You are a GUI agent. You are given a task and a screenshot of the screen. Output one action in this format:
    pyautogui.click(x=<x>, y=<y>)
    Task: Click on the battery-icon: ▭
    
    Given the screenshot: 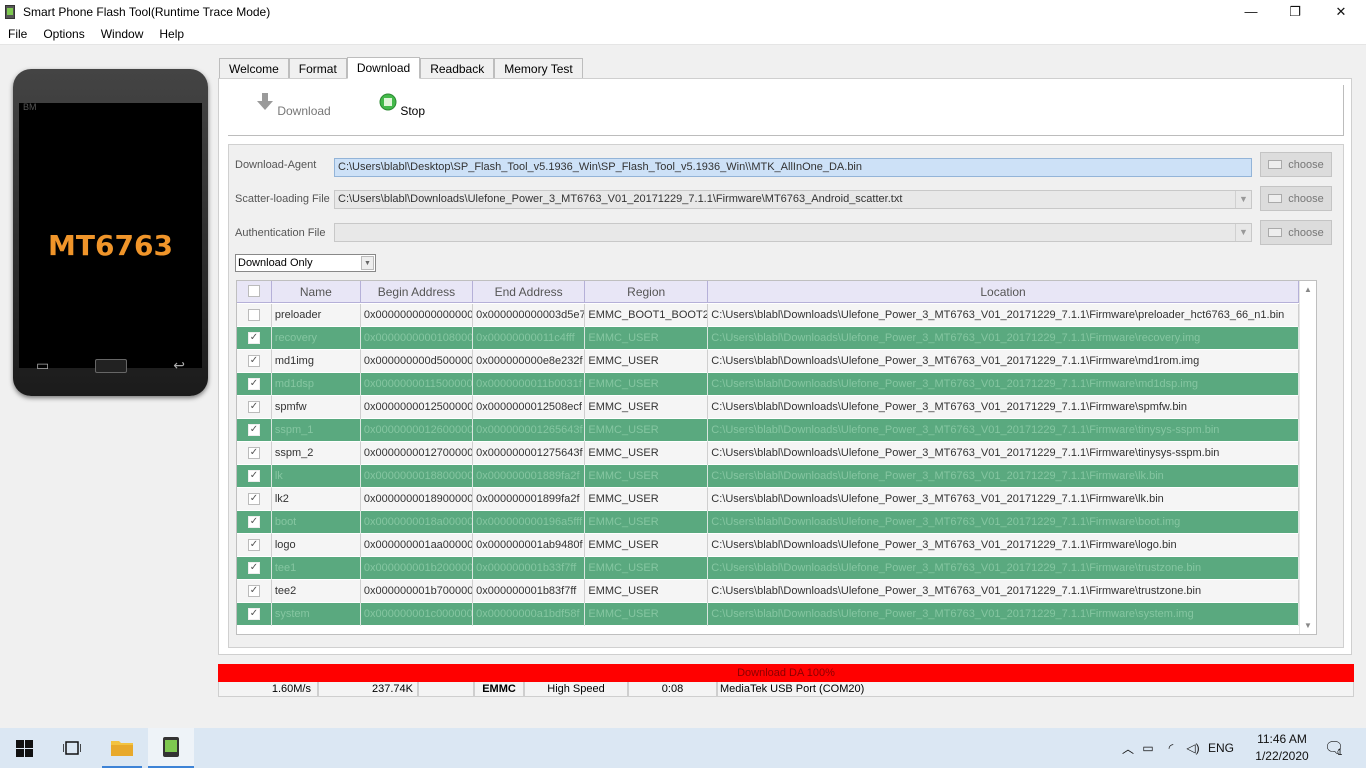 What is the action you would take?
    pyautogui.click(x=1148, y=748)
    